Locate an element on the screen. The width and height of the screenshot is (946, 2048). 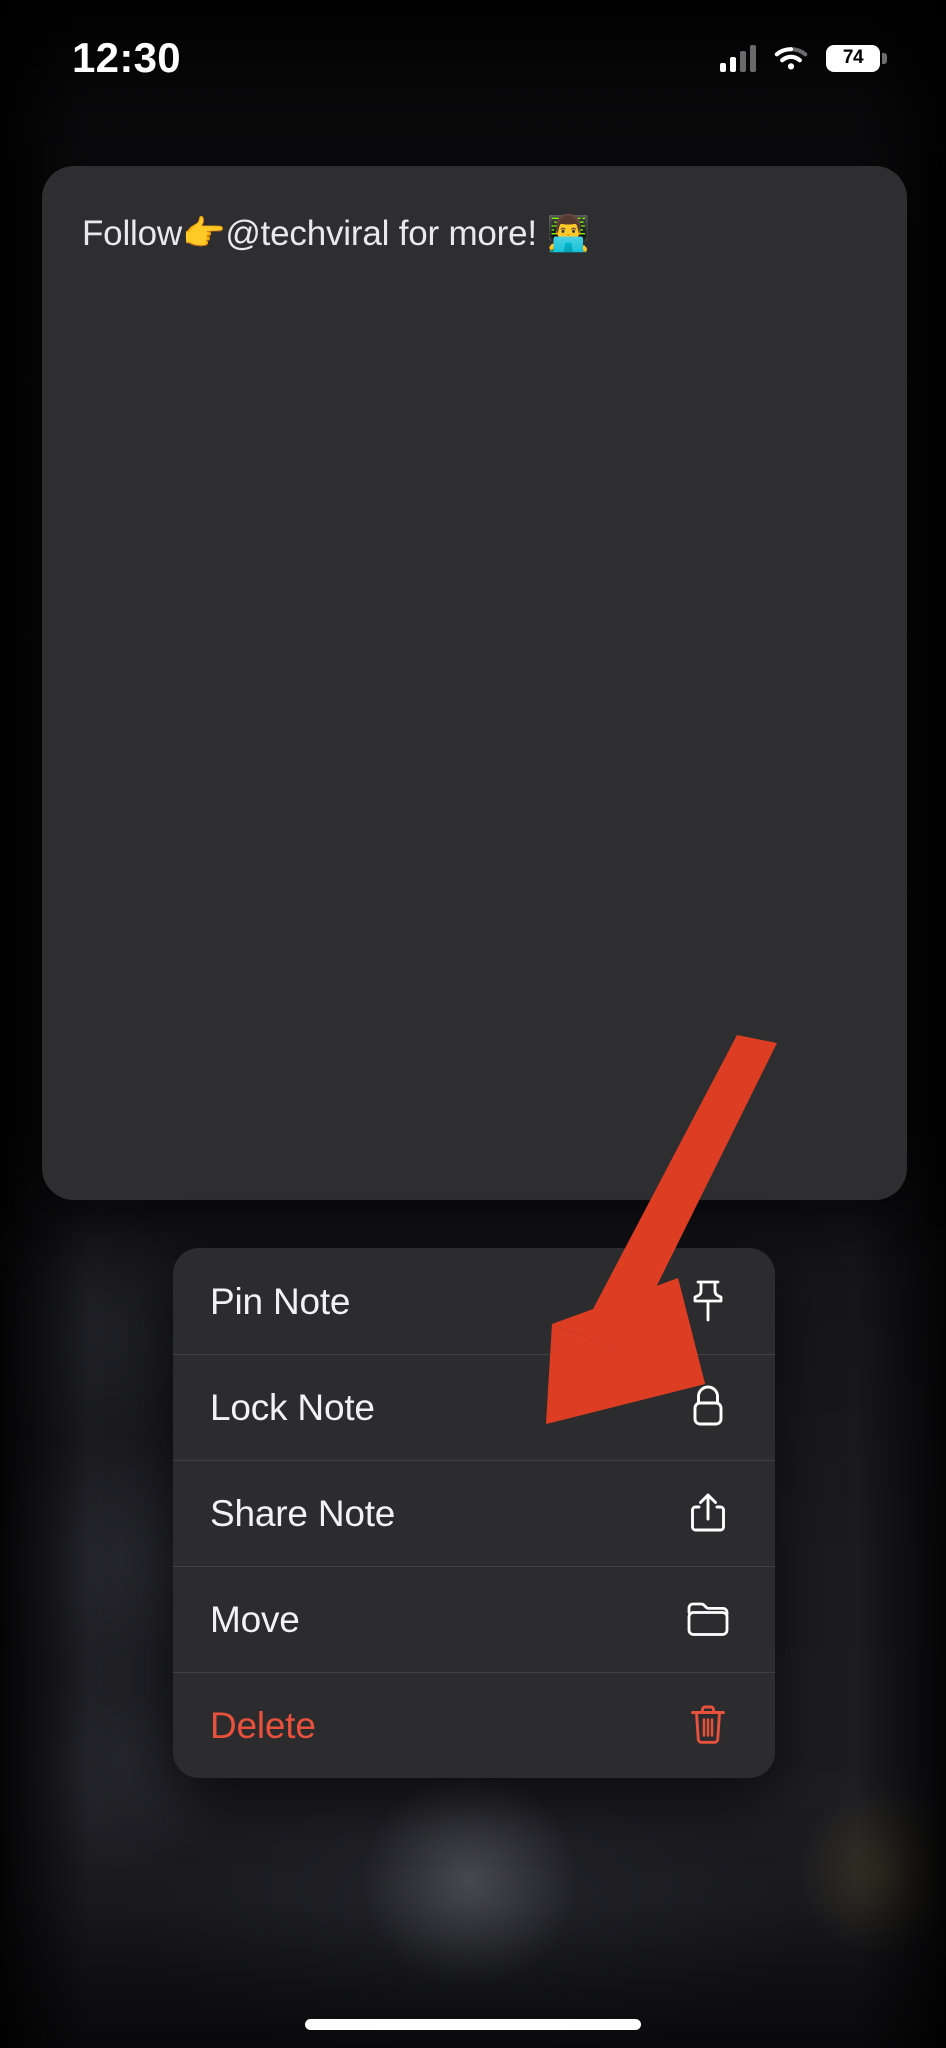
folder-icon is located at coordinates (708, 1619).